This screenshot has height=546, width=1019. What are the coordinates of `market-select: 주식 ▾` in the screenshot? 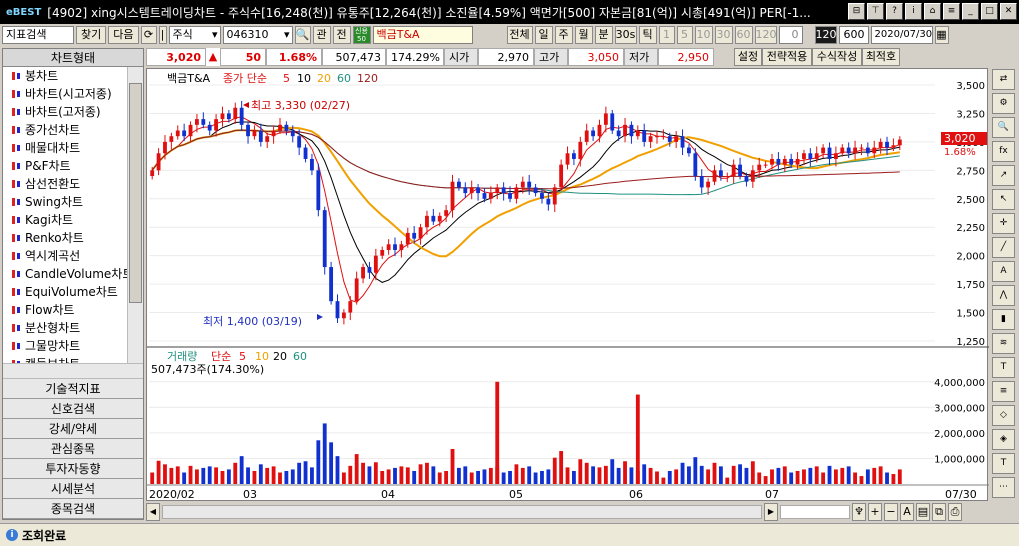 It's located at (194, 35).